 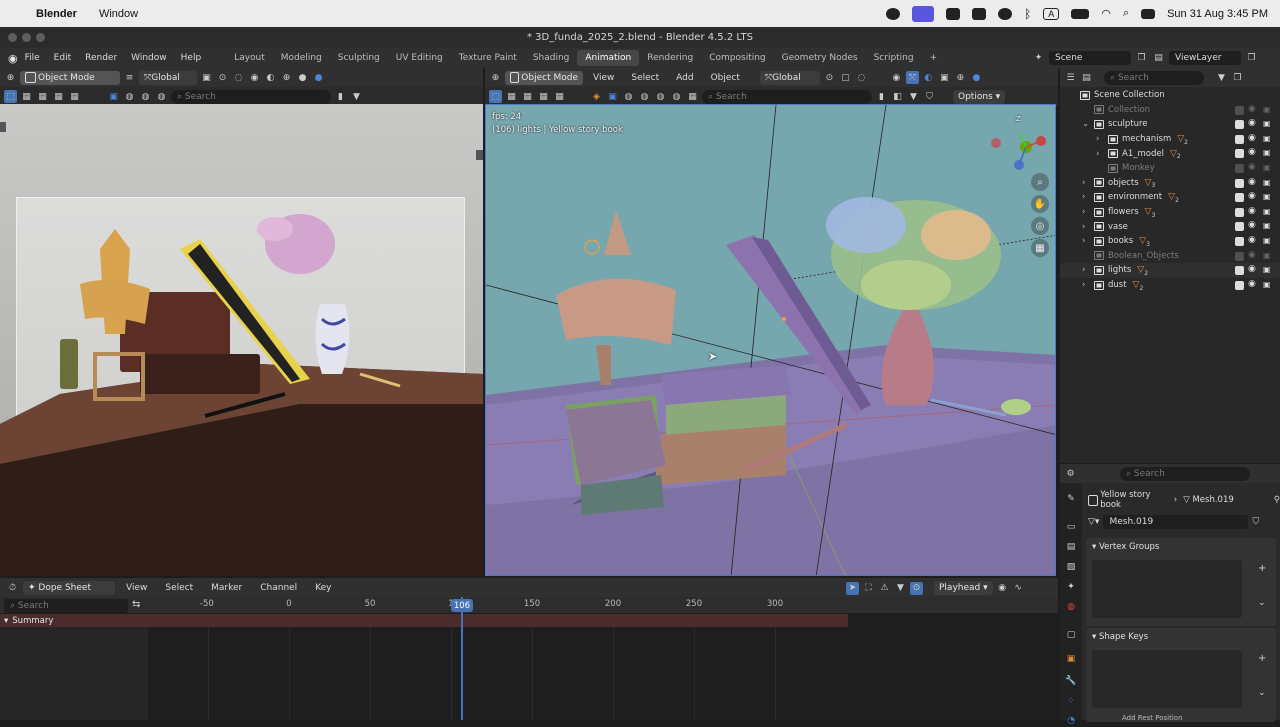 What do you see at coordinates (26, 37) in the screenshot?
I see `minimize-window-button` at bounding box center [26, 37].